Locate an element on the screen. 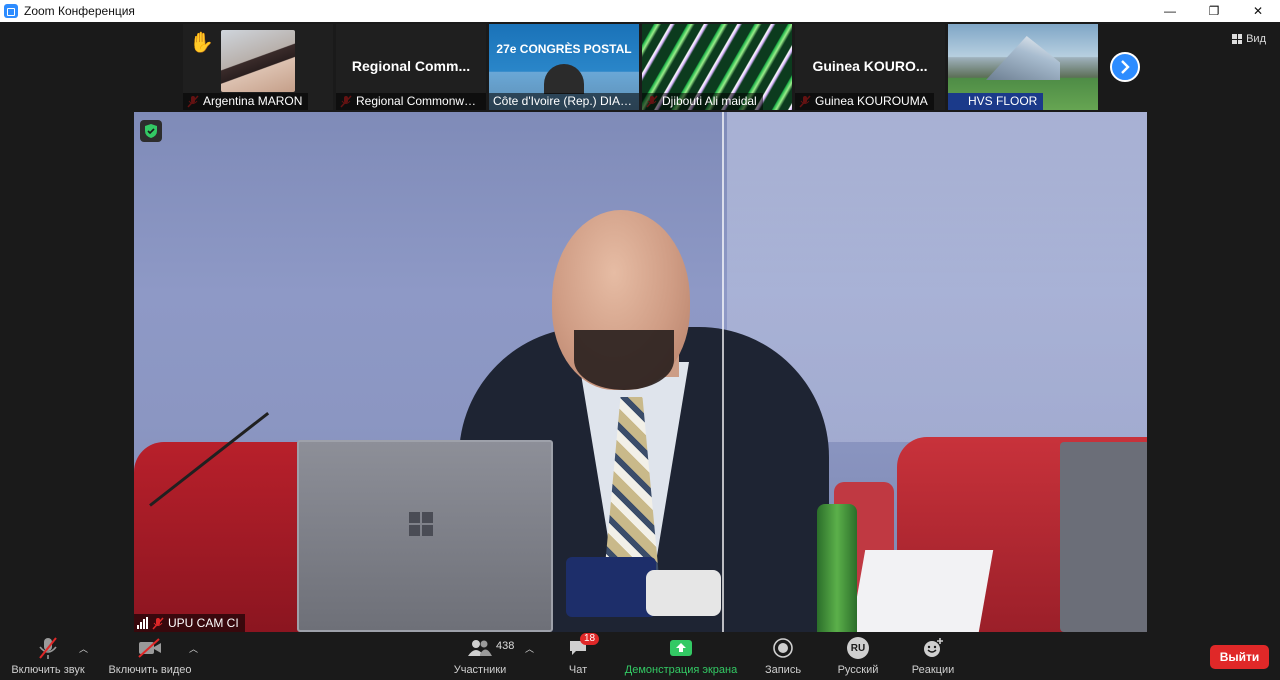 Image resolution: width=1280 pixels, height=680 pixels. speaker-beard is located at coordinates (624, 360).